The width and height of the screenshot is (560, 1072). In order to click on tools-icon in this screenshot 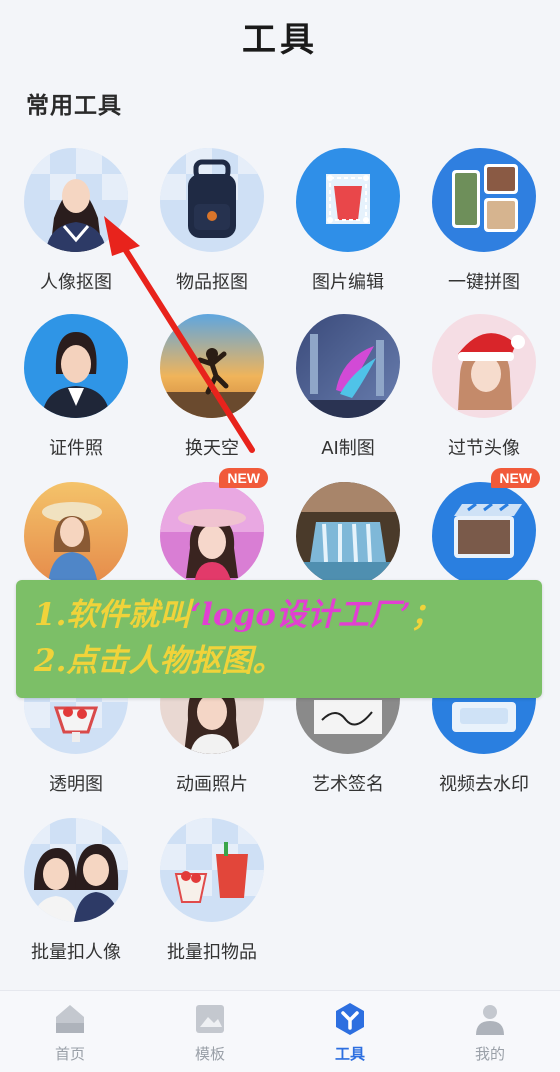, I will do `click(350, 1019)`.